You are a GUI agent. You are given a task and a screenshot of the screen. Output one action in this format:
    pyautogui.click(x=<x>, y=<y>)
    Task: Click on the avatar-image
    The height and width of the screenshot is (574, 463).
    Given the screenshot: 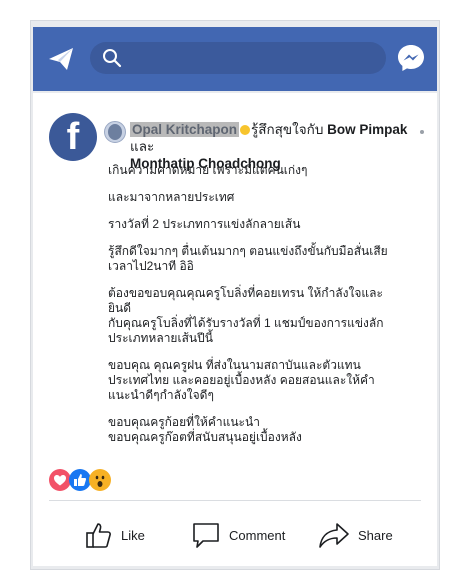 What is the action you would take?
    pyautogui.click(x=115, y=132)
    